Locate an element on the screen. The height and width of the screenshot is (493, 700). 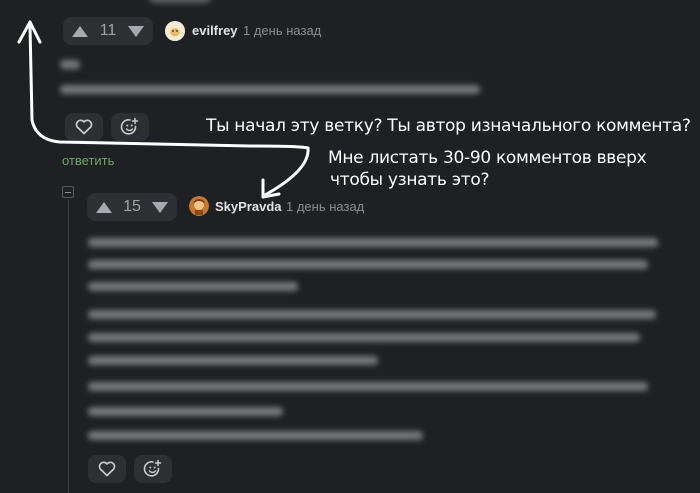
reply-link: ответить is located at coordinates (88, 160).